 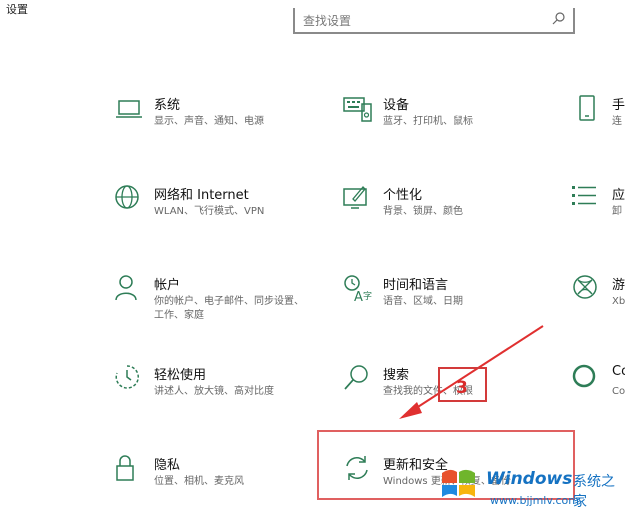 What do you see at coordinates (618, 195) in the screenshot?
I see `tile-title: 应` at bounding box center [618, 195].